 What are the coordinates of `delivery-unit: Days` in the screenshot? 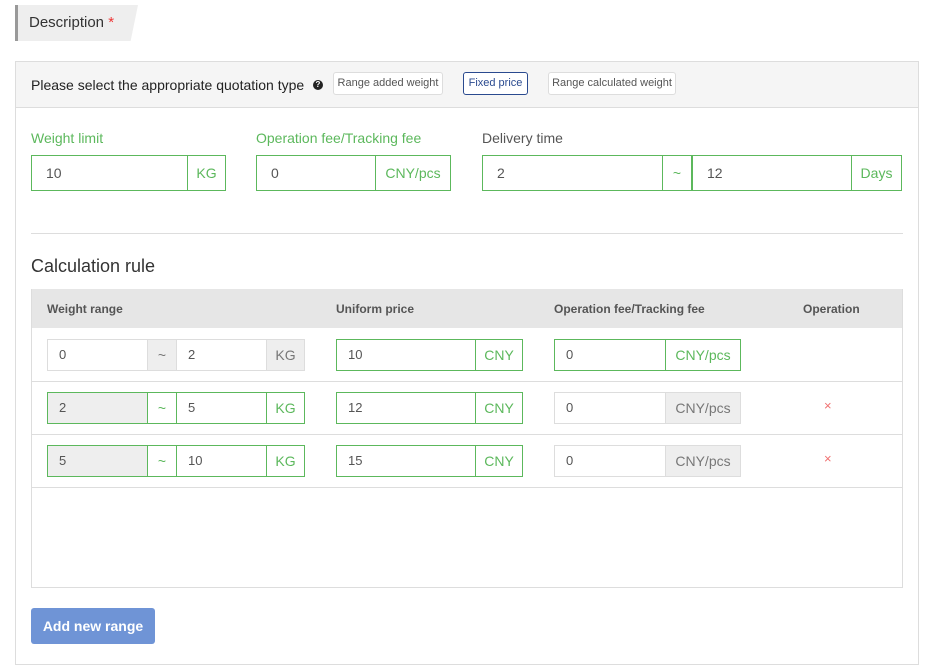 It's located at (876, 173).